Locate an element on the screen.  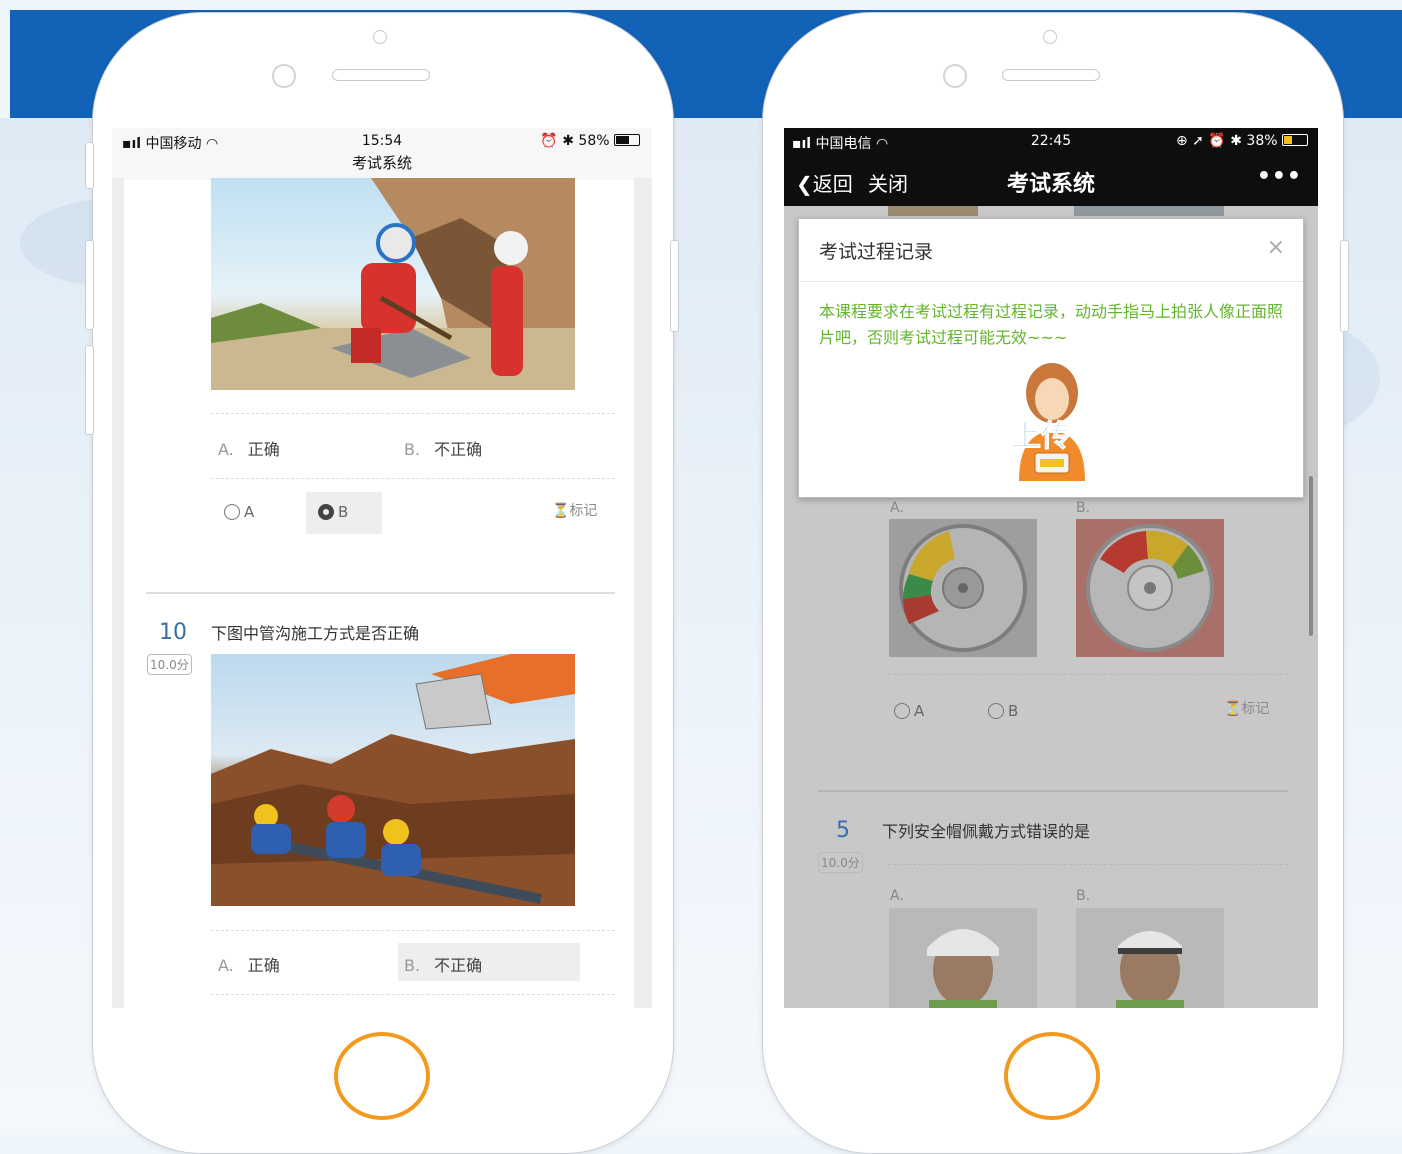
helmet-photo-b is located at coordinates (1150, 958).